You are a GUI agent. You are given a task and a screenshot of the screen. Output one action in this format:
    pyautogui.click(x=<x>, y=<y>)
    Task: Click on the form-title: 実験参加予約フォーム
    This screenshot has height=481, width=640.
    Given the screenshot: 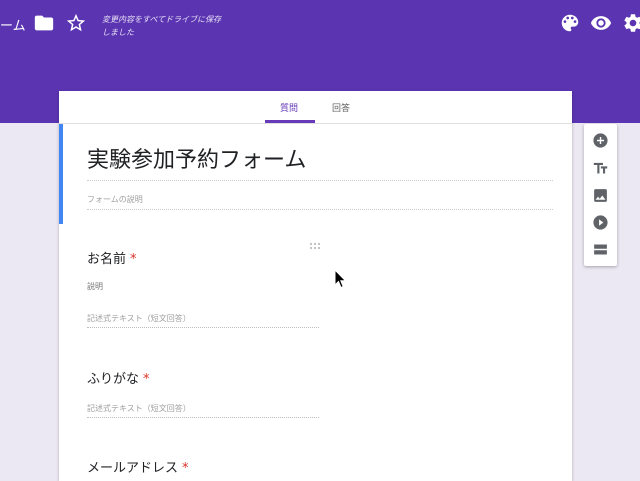 What is the action you would take?
    pyautogui.click(x=320, y=161)
    